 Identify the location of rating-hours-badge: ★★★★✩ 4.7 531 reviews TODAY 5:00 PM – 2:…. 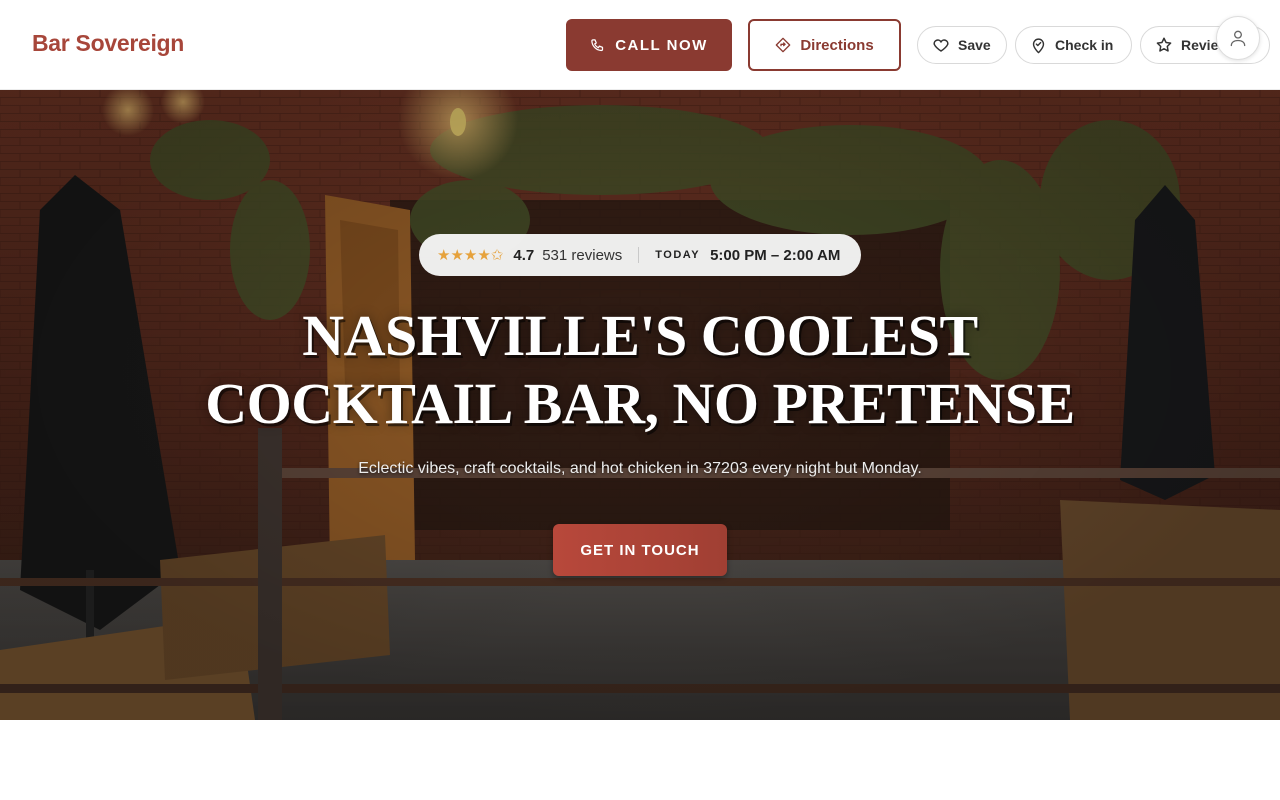
(640, 255).